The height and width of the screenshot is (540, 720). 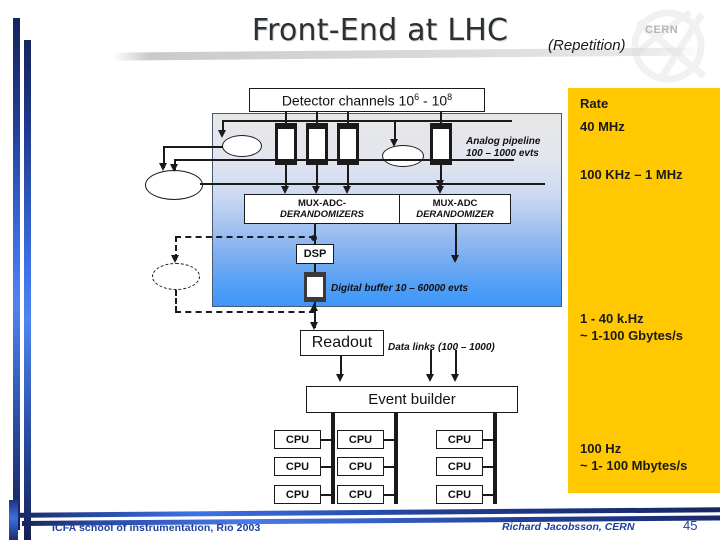 I want to click on left-accent-bar-inner, so click(x=27, y=290).